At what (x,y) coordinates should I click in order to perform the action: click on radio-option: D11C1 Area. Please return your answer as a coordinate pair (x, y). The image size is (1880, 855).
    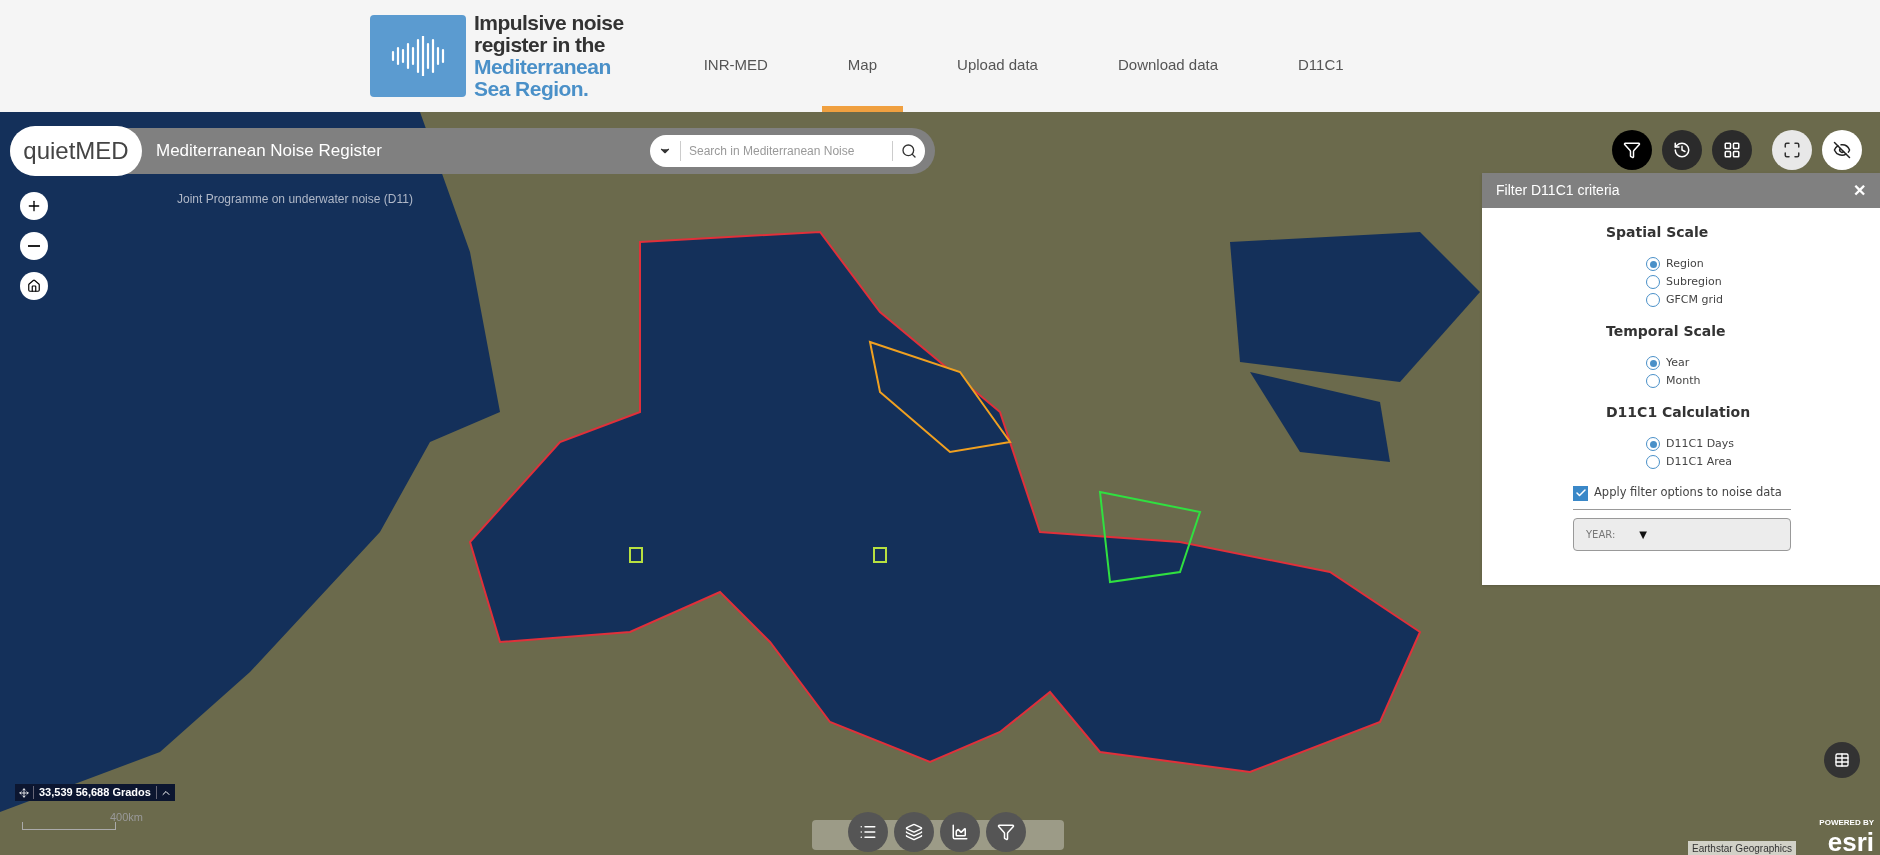
    Looking at the image, I should click on (1763, 462).